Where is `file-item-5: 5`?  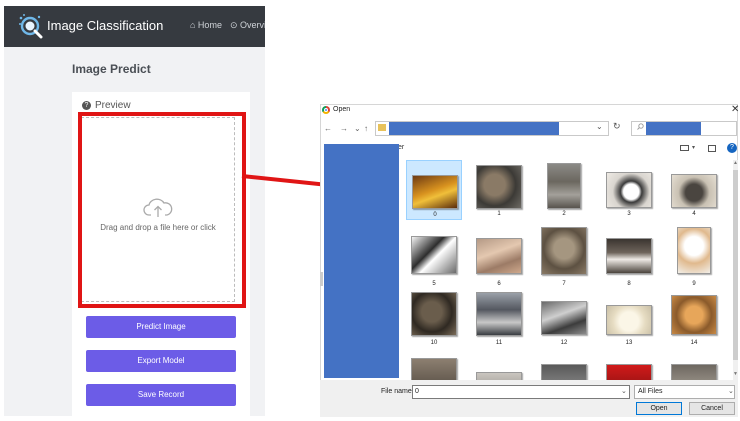
file-item-5: 5 is located at coordinates (434, 260).